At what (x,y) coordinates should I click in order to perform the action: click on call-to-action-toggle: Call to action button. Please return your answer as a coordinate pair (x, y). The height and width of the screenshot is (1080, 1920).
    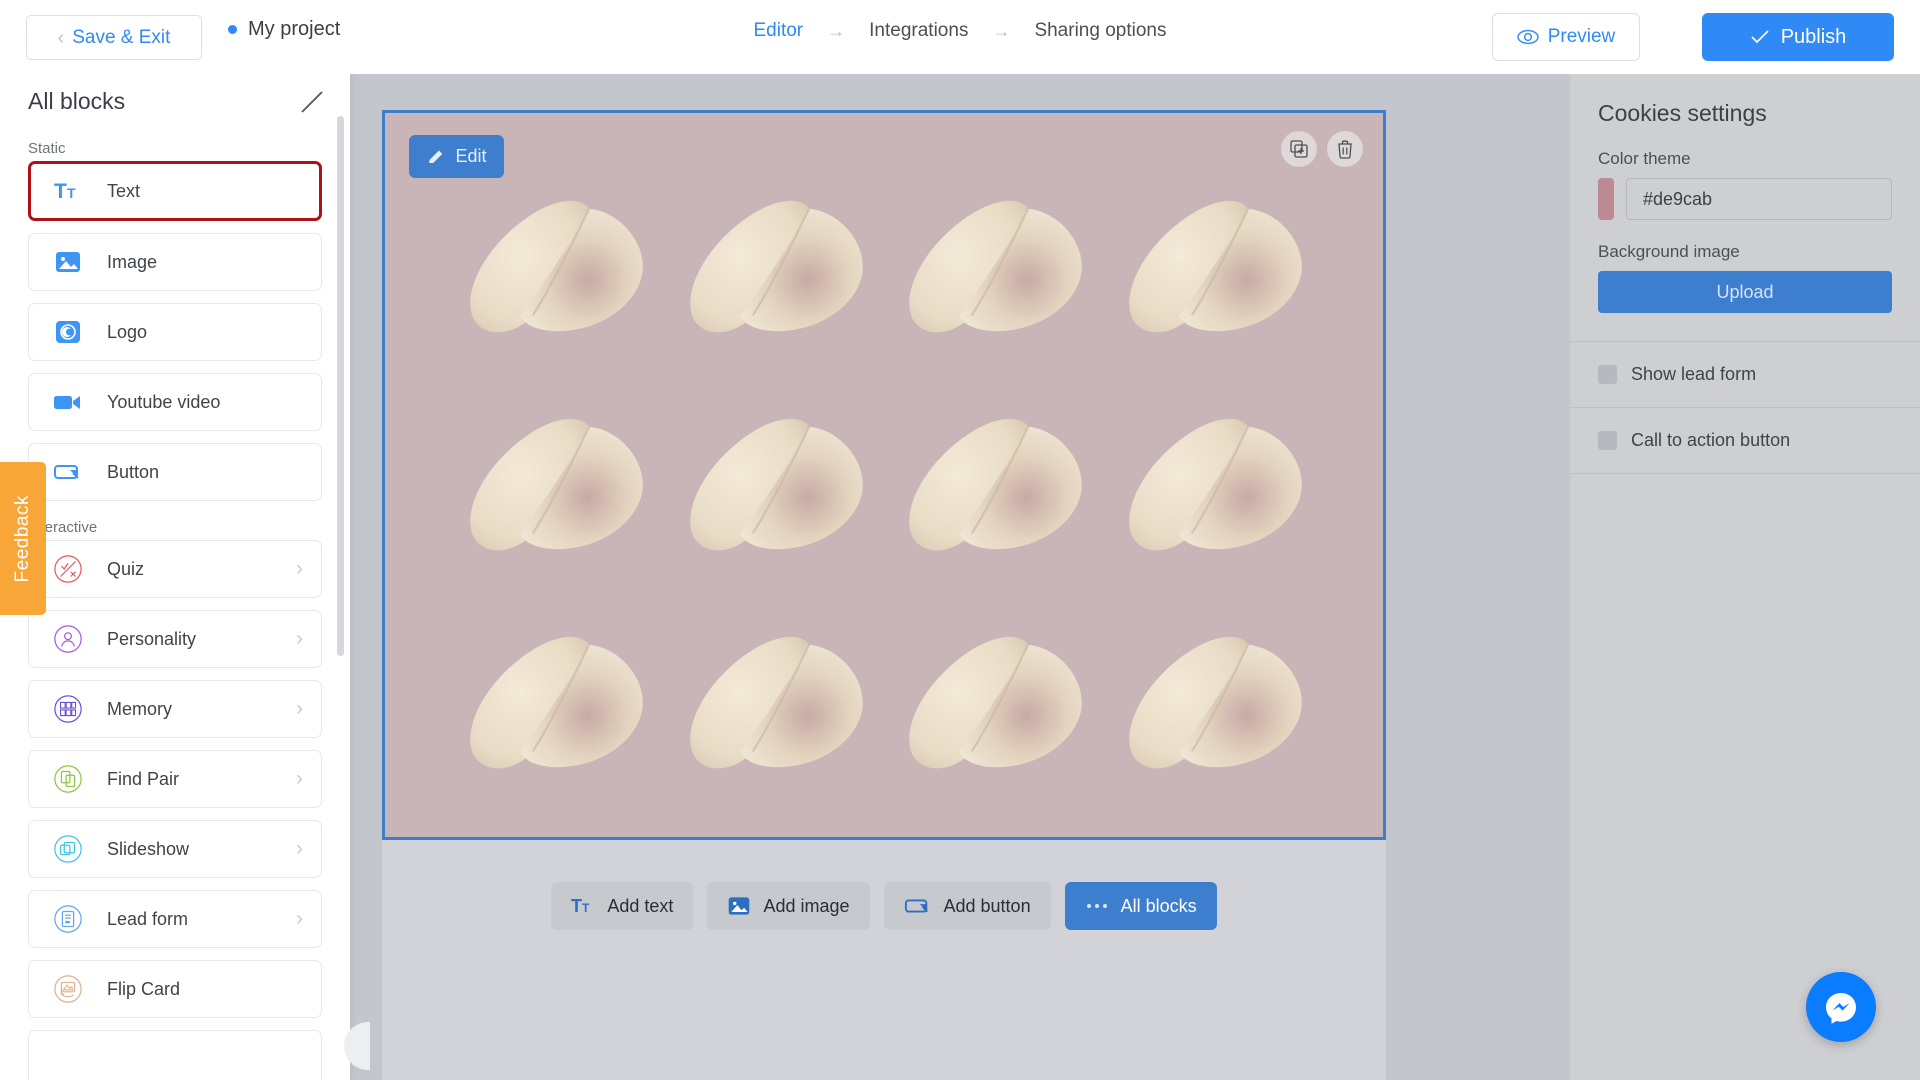
    Looking at the image, I should click on (1745, 441).